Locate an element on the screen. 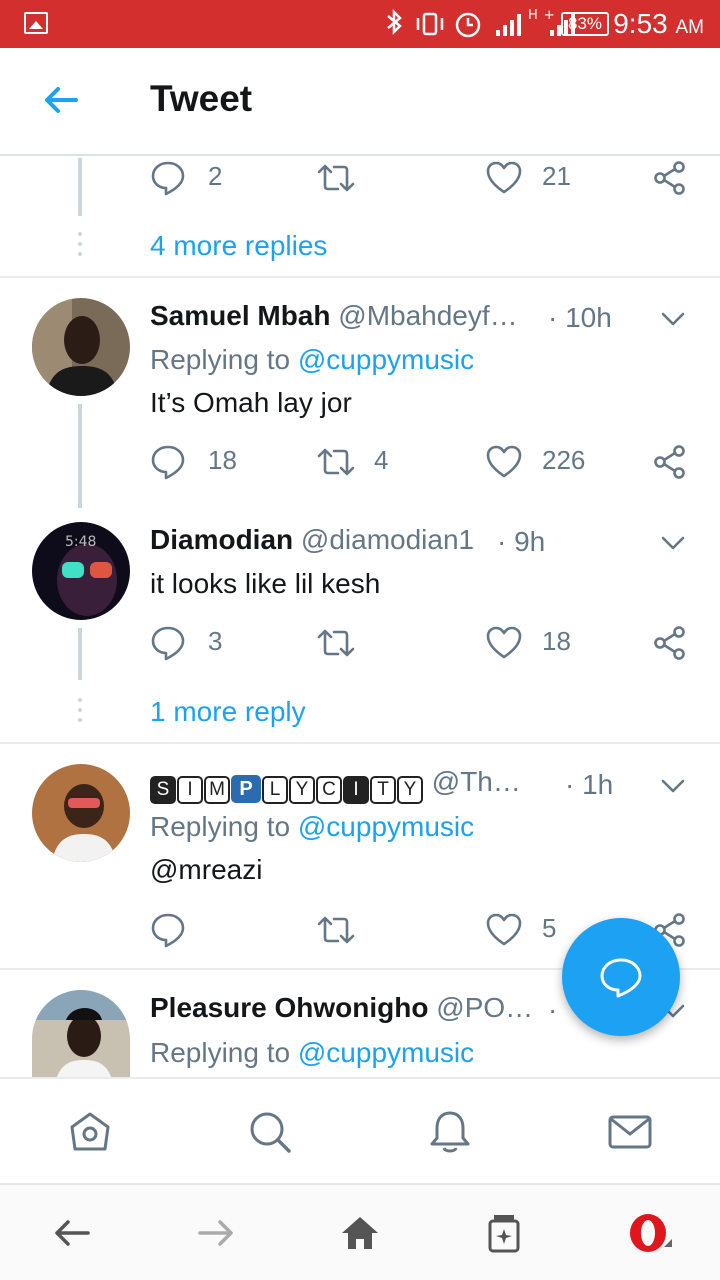 The image size is (720, 1280). reply-action is located at coordinates (180, 930).